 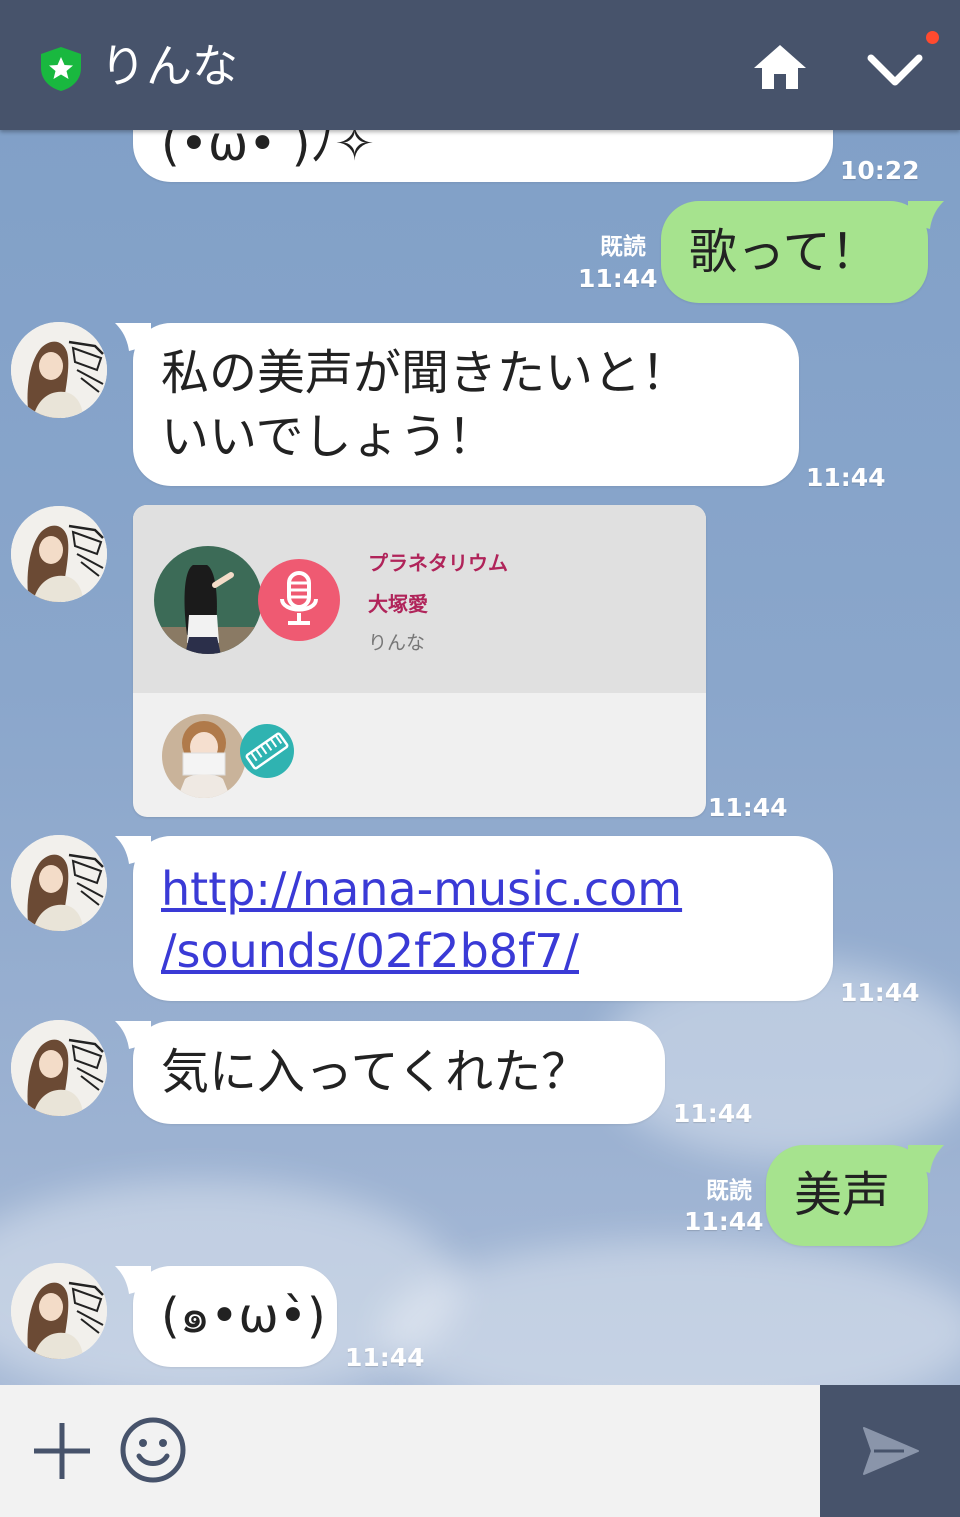 I want to click on message-text-line: いいでしょう！, so click(x=328, y=437).